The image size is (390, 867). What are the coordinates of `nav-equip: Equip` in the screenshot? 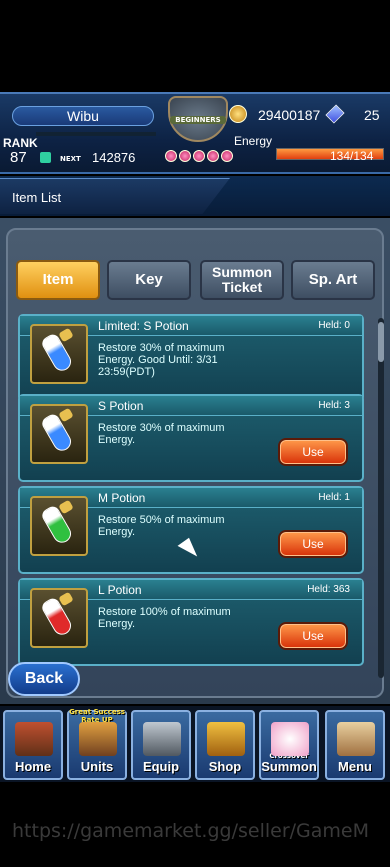 It's located at (161, 745).